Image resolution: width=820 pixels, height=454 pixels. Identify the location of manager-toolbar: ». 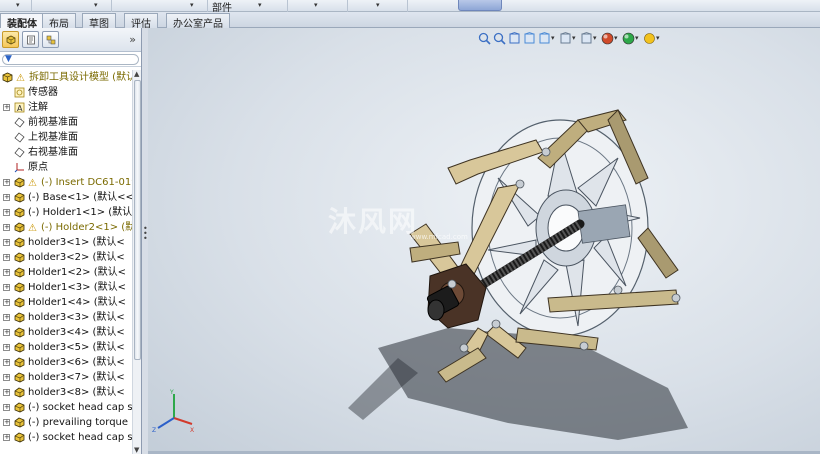
(70, 40).